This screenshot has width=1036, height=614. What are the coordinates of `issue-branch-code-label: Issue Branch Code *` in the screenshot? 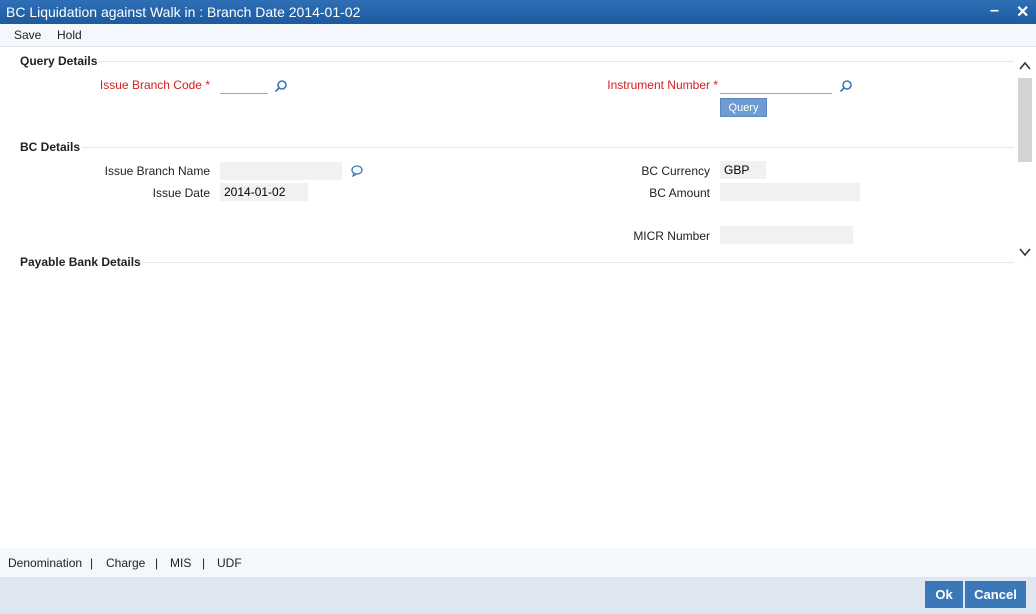 It's located at (154, 85).